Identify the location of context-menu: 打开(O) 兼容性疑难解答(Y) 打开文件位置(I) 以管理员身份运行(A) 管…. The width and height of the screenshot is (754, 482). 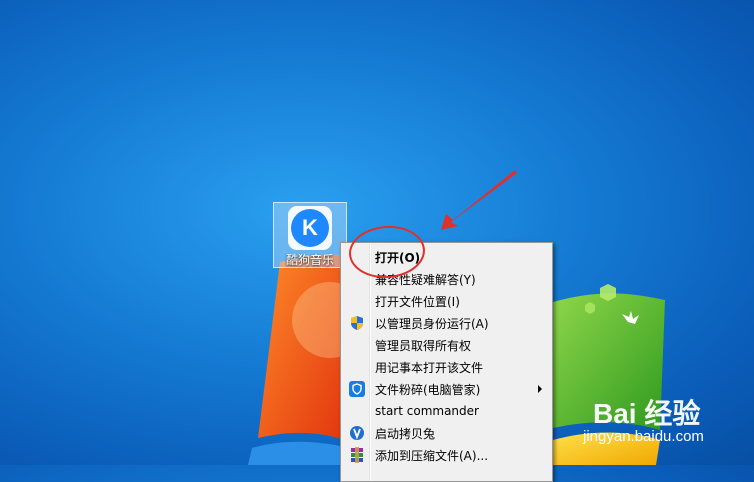
(446, 362).